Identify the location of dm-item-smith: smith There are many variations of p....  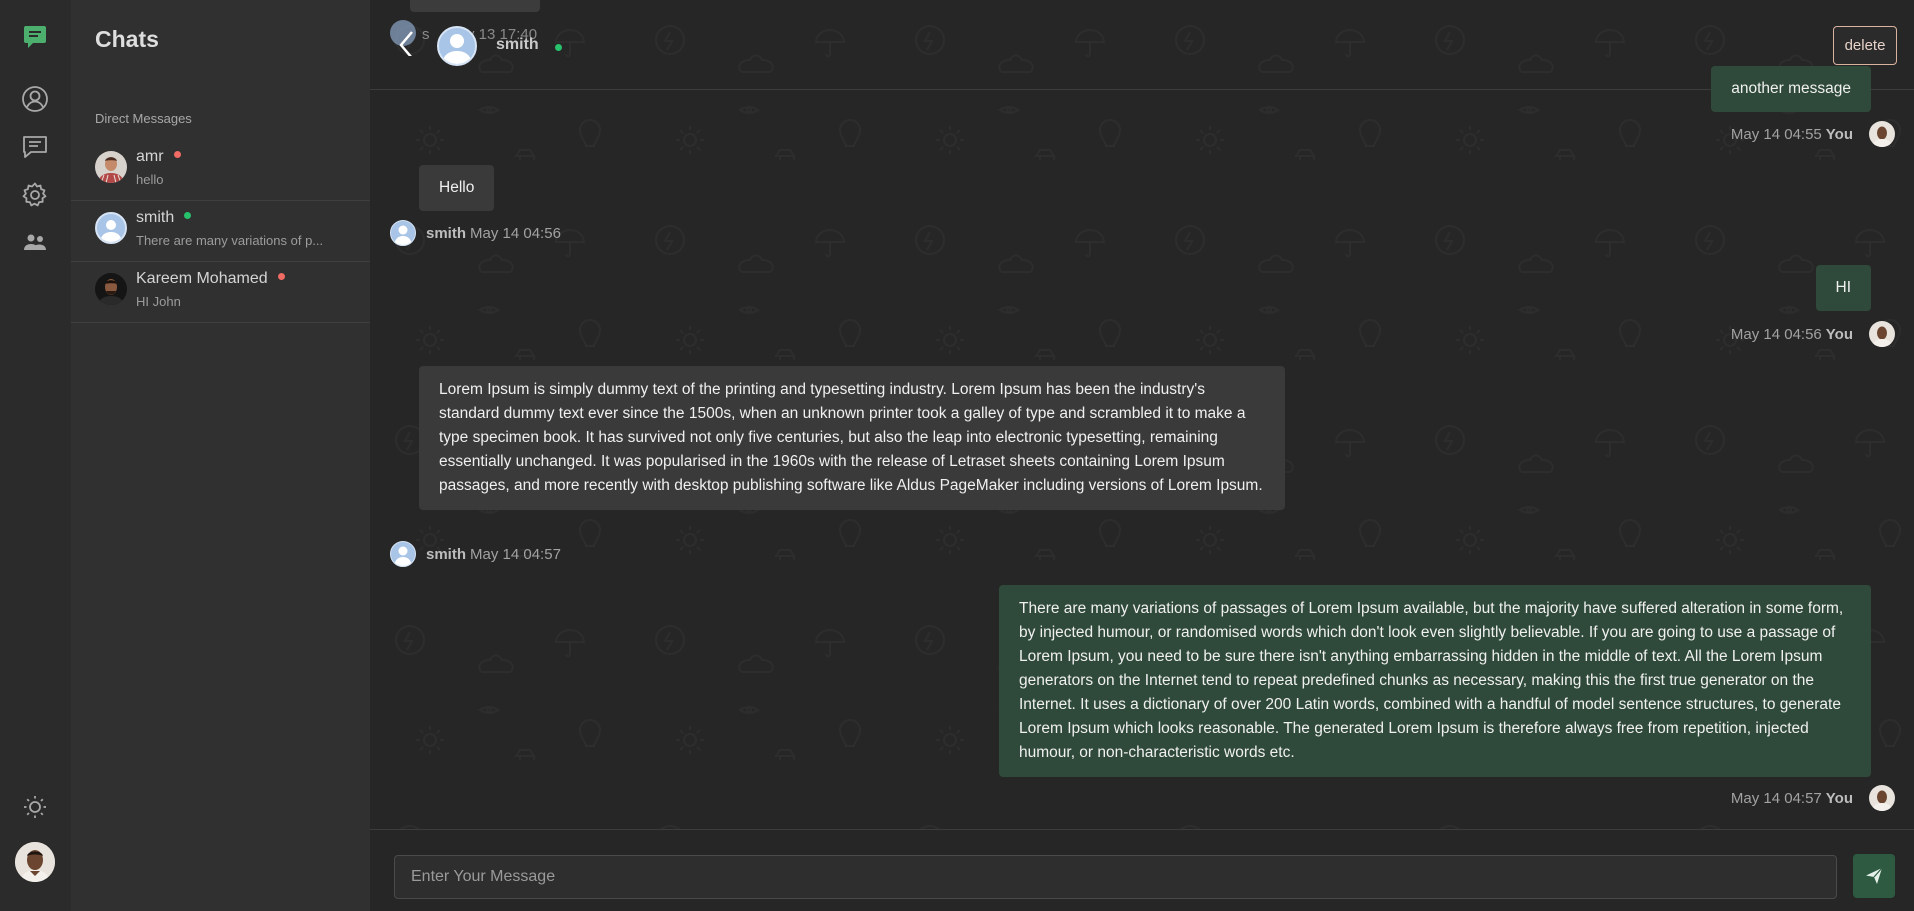
(220, 231).